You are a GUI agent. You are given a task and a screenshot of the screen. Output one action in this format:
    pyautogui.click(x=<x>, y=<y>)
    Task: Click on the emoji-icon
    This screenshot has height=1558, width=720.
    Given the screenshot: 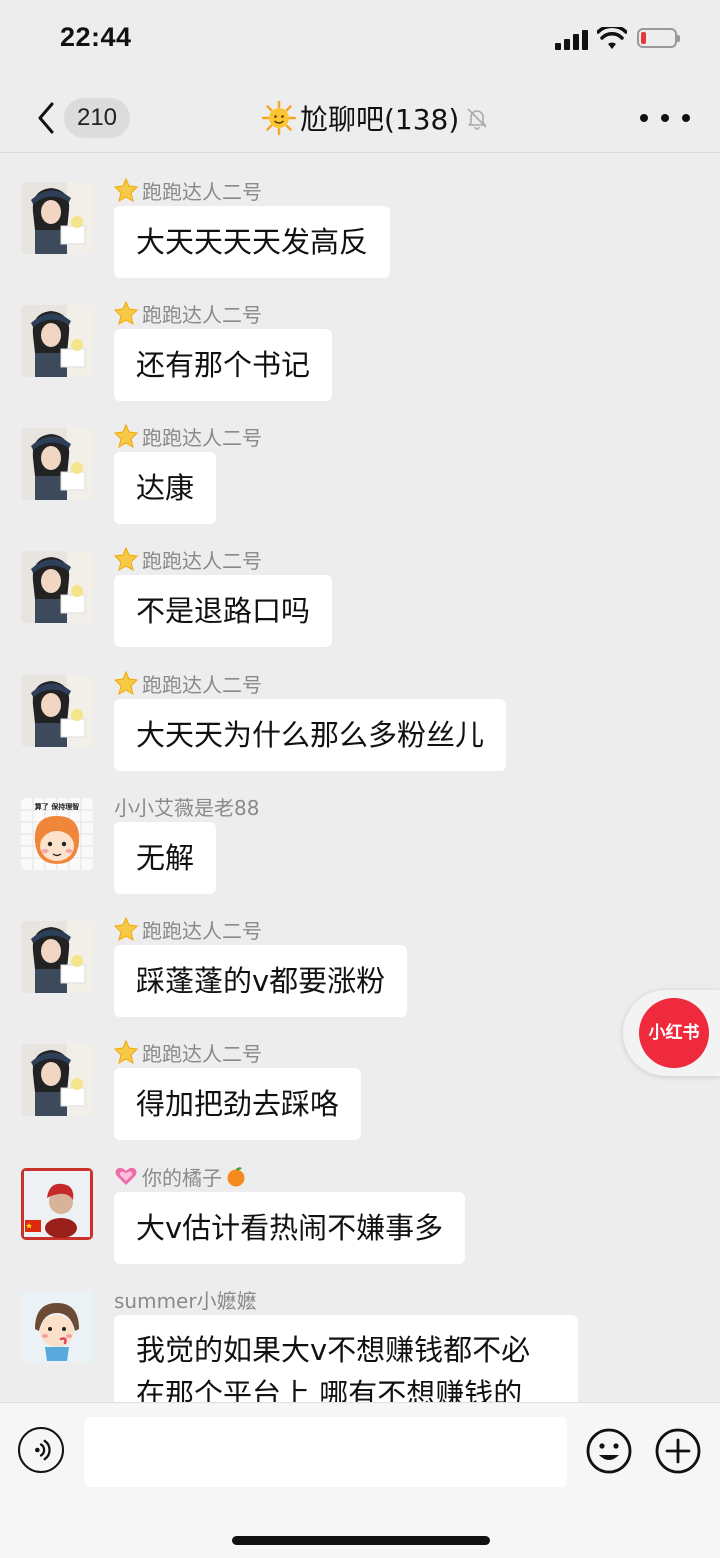 What is the action you would take?
    pyautogui.click(x=609, y=1451)
    